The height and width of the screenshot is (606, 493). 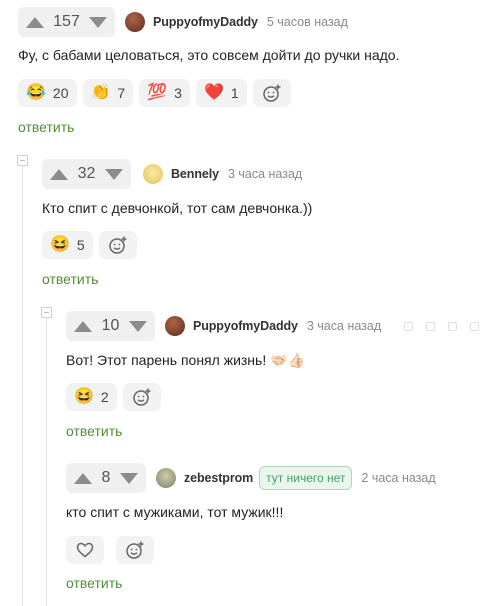 I want to click on vote-count: 8, so click(x=106, y=477).